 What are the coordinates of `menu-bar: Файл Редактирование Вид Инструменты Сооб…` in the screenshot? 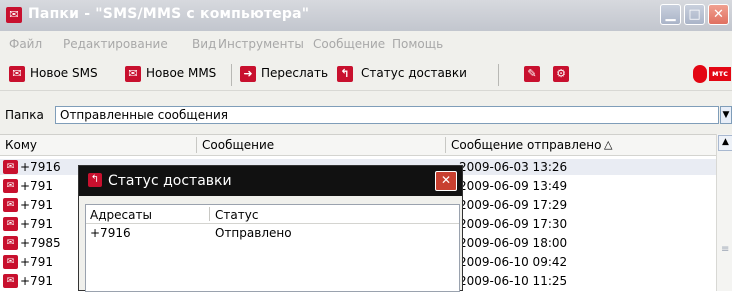 It's located at (366, 44).